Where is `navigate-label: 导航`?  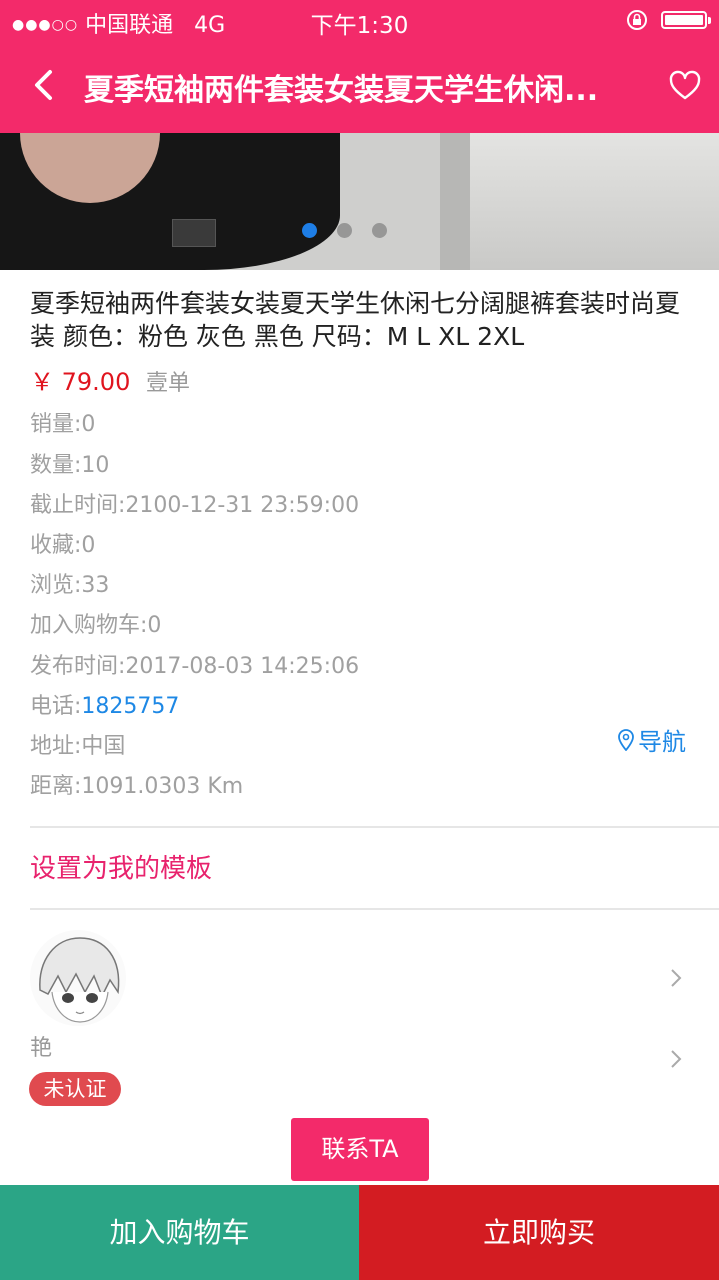 navigate-label: 导航 is located at coordinates (662, 742).